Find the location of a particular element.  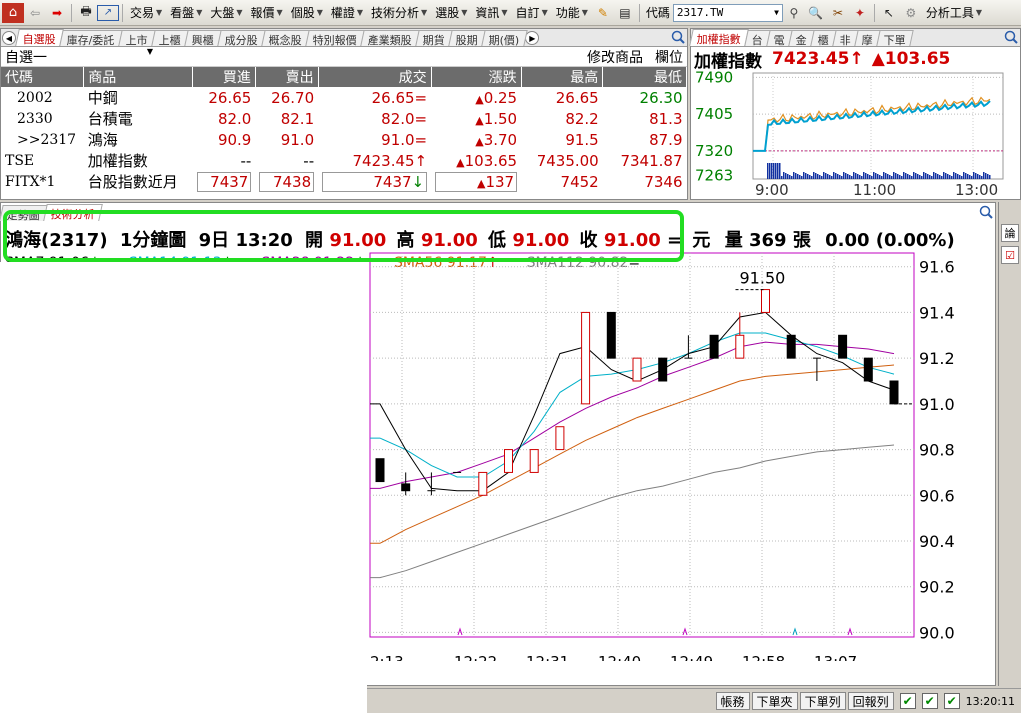

tab-watchlist-2: 上市 is located at coordinates (137, 38).